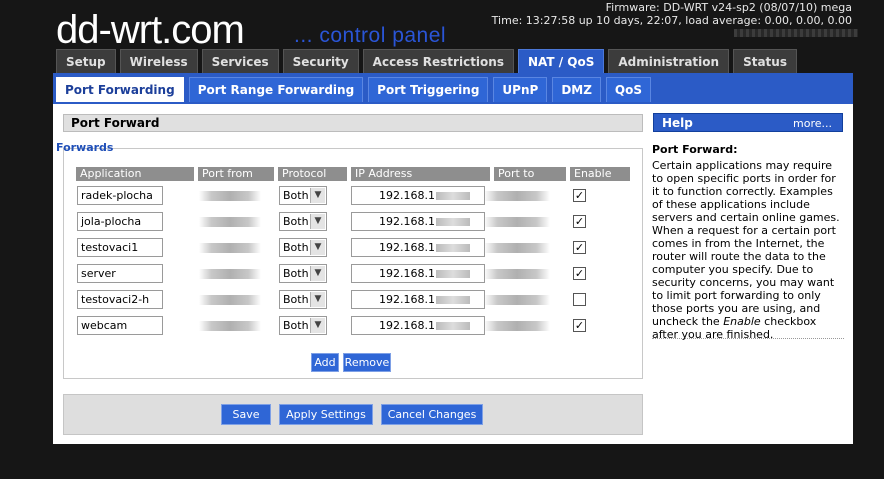 The width and height of the screenshot is (884, 479). I want to click on cancel-changes-button: Cancel Changes, so click(432, 414).